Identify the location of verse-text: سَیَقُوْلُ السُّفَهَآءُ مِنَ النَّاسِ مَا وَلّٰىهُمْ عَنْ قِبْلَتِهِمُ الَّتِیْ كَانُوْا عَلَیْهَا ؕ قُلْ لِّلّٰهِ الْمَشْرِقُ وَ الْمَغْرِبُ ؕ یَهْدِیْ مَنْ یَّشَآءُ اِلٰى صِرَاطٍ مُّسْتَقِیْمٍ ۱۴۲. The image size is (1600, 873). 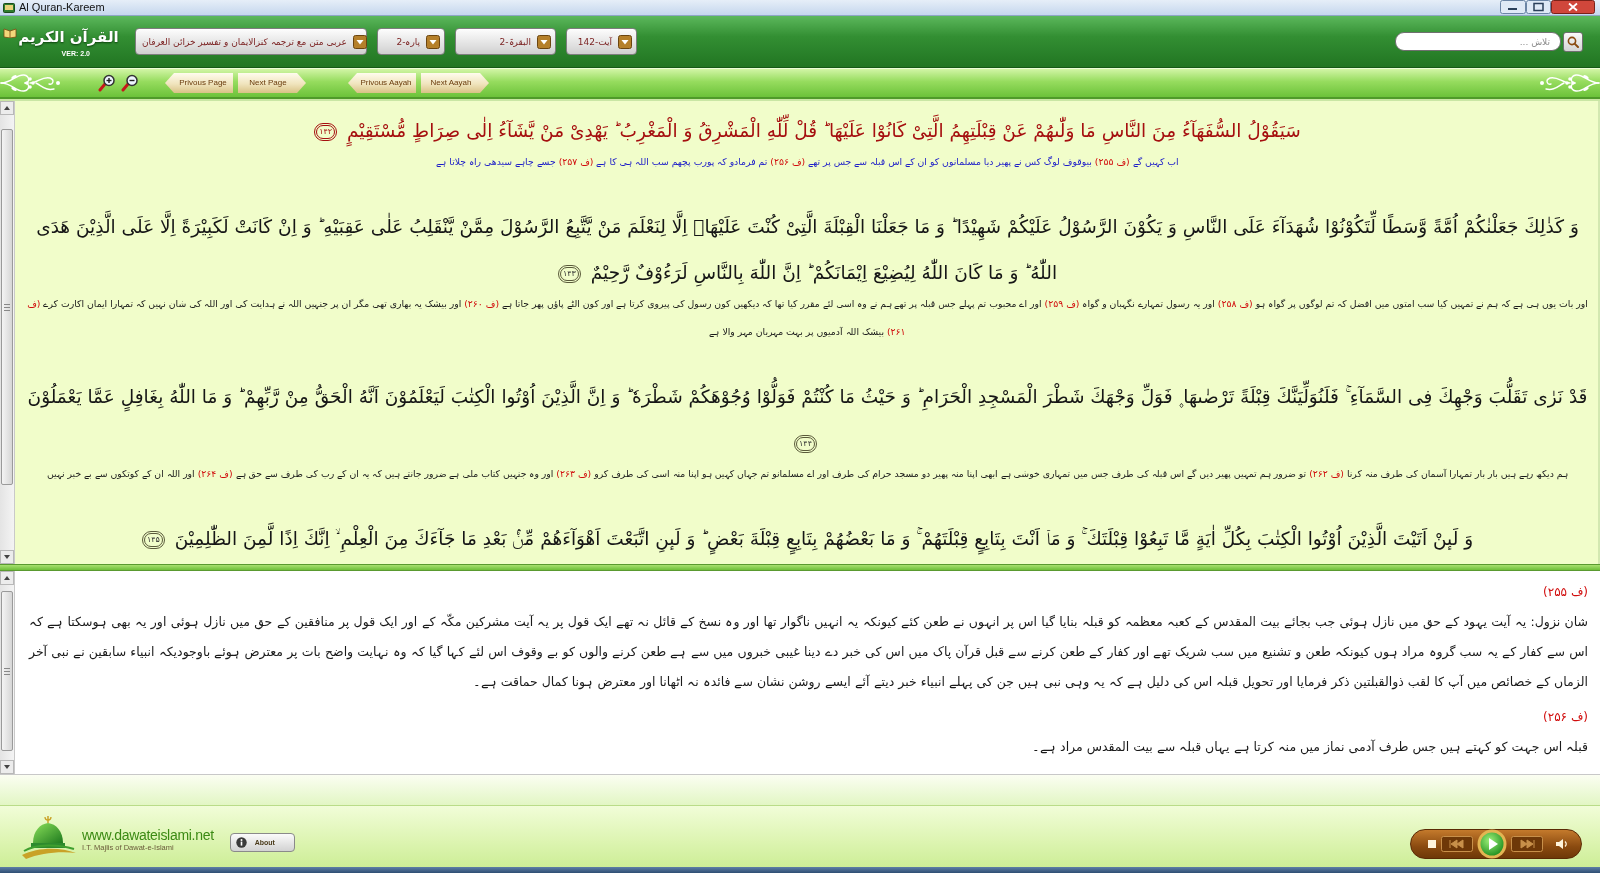
(807, 131).